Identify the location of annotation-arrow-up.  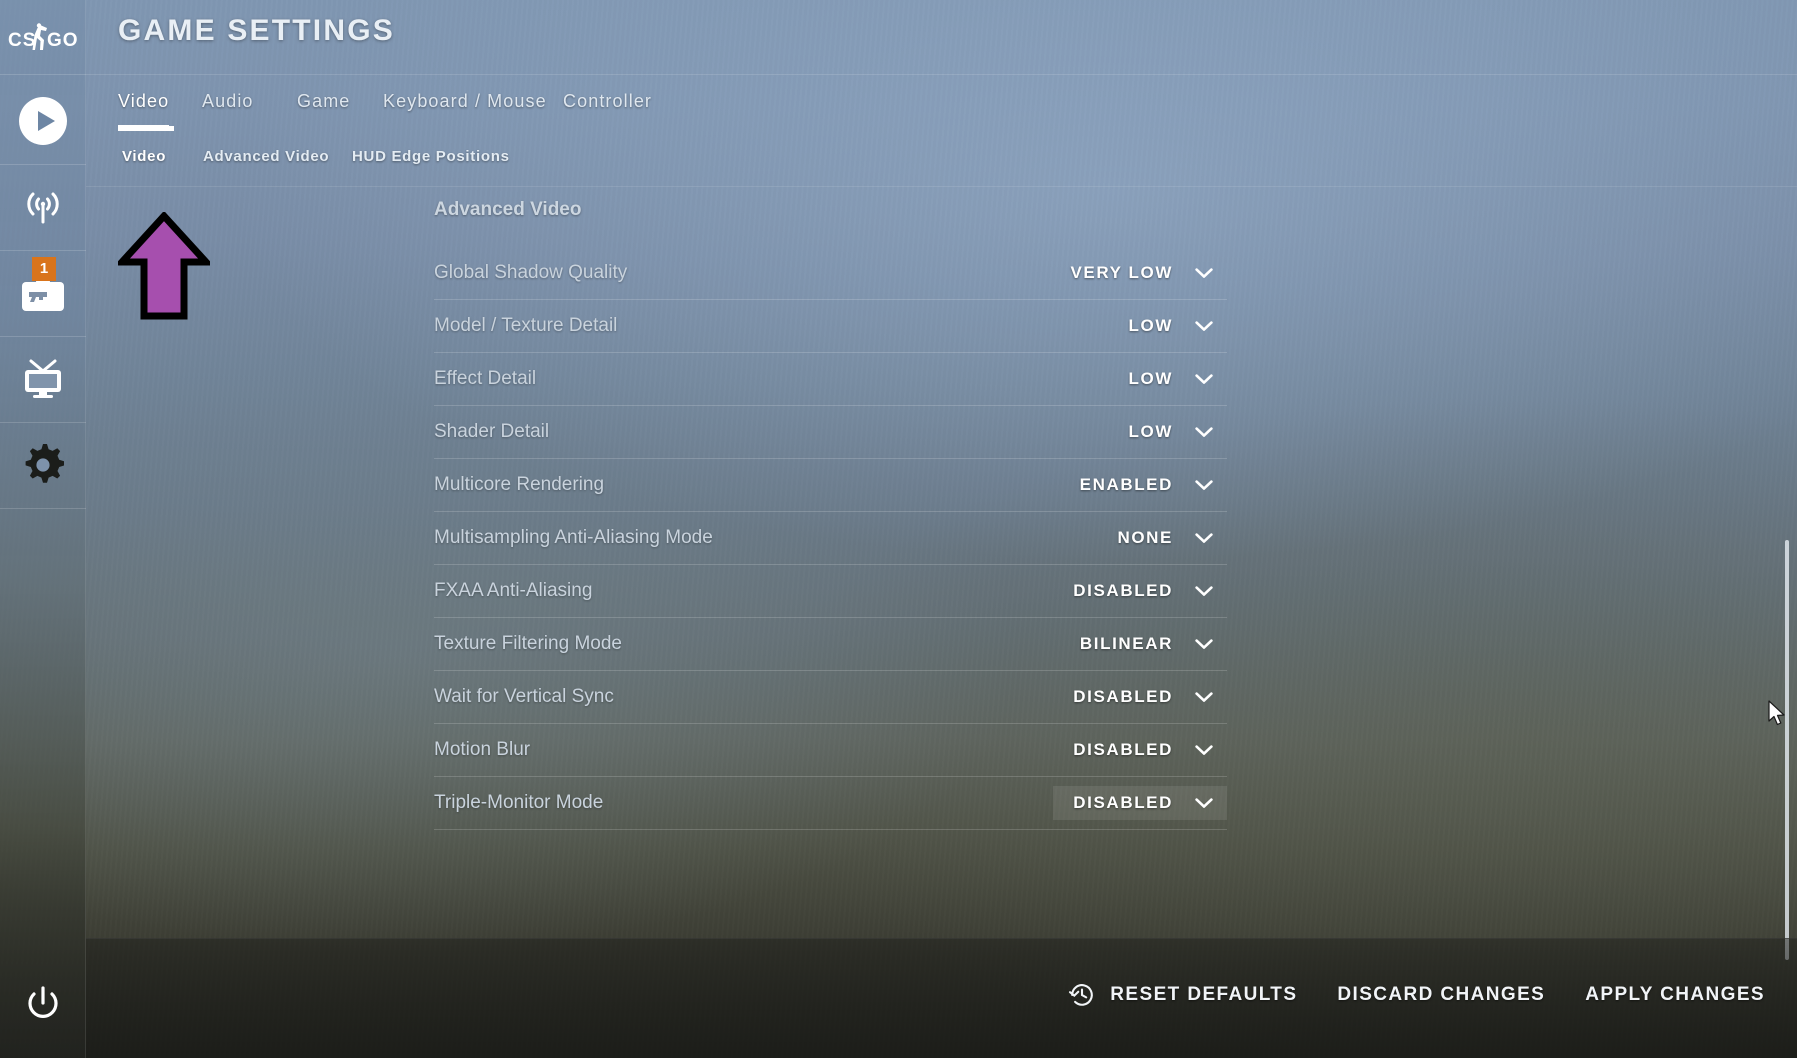
(164, 266).